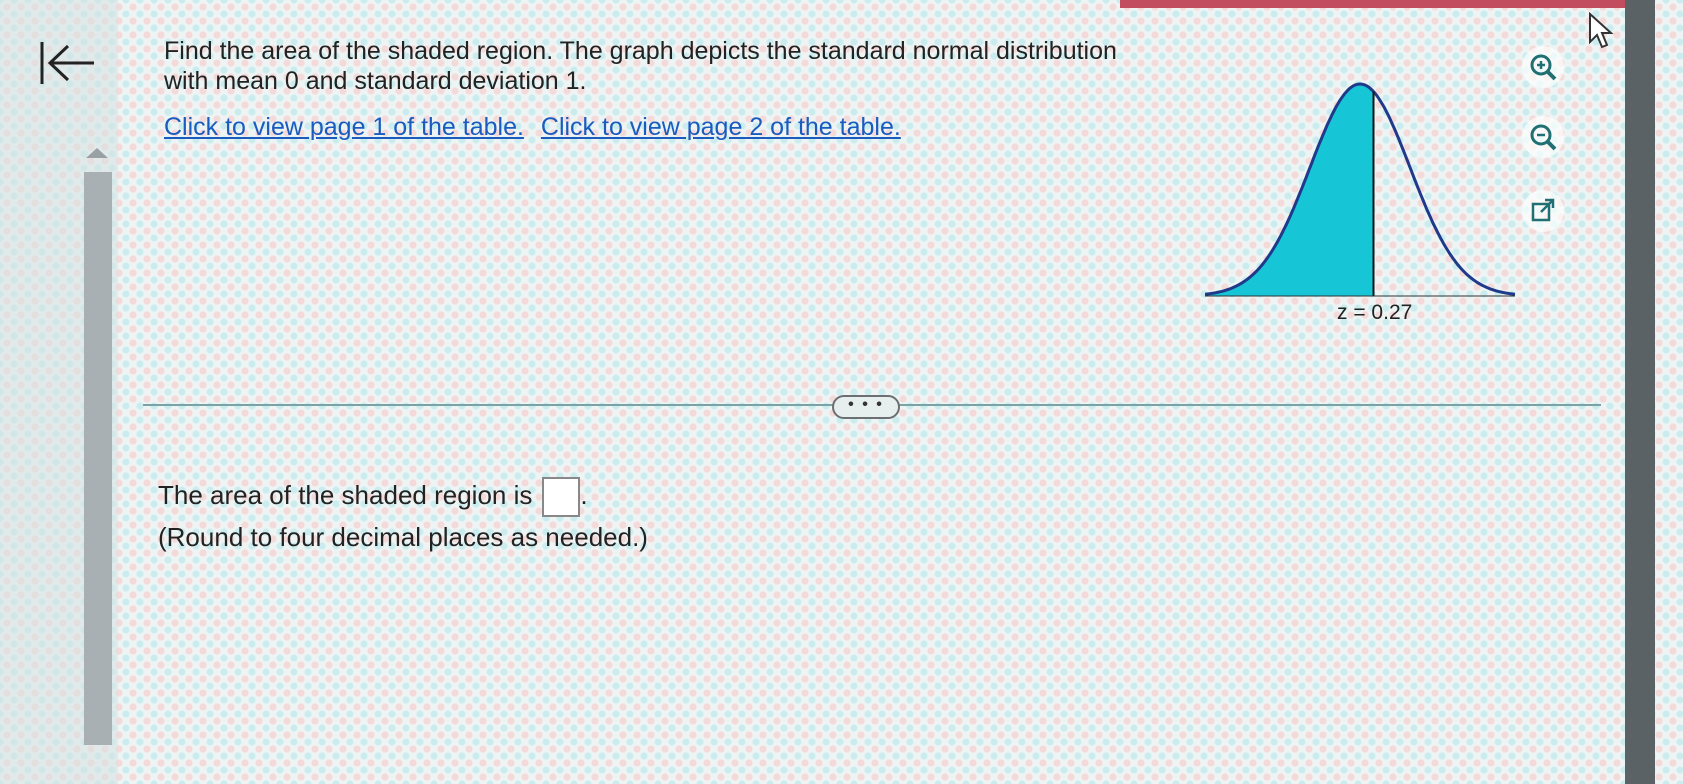 Image resolution: width=1683 pixels, height=784 pixels. Describe the element at coordinates (1601, 30) in the screenshot. I see `mouse-cursor-icon` at that location.